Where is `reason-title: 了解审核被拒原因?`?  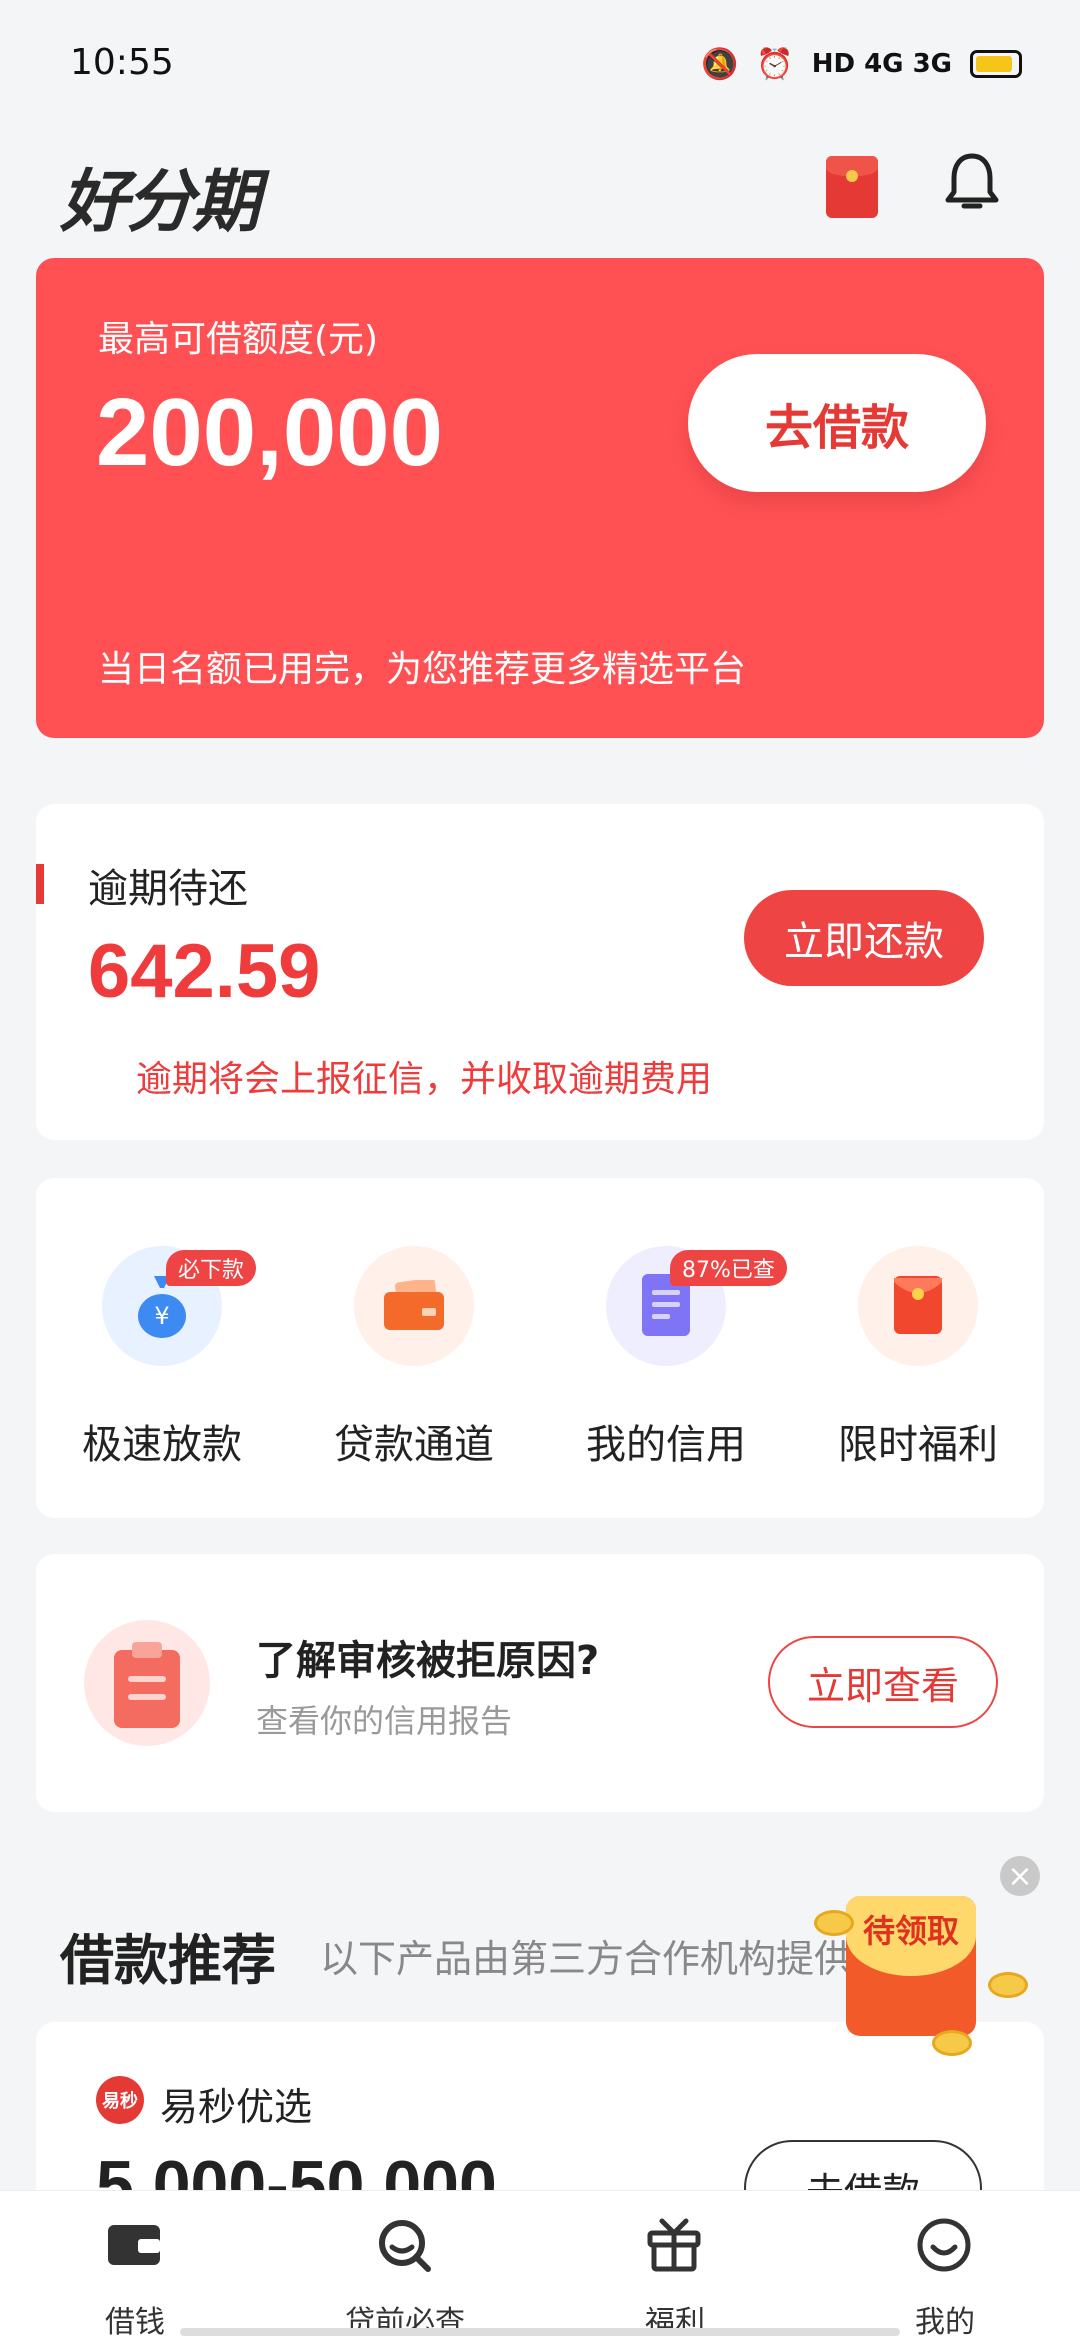
reason-title: 了解审核被拒原因? is located at coordinates (428, 1661).